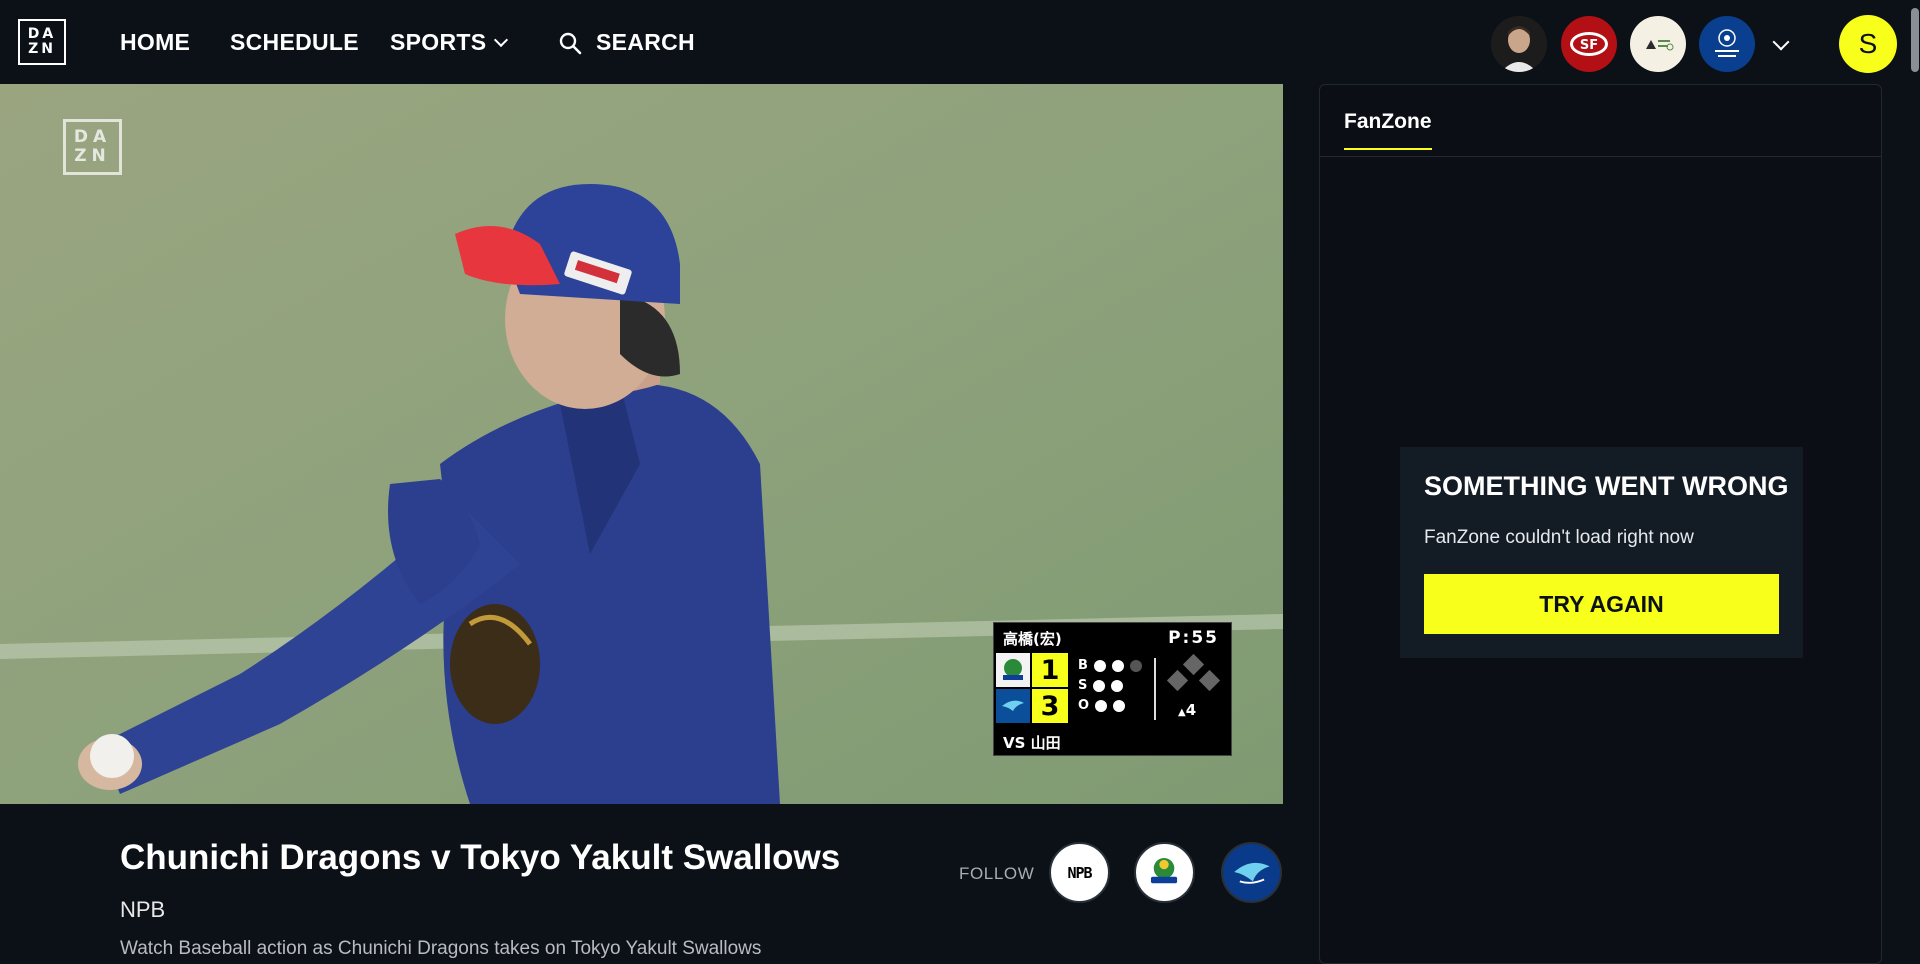 This screenshot has width=1920, height=964. What do you see at coordinates (155, 42) in the screenshot?
I see `nav-home: HOME` at bounding box center [155, 42].